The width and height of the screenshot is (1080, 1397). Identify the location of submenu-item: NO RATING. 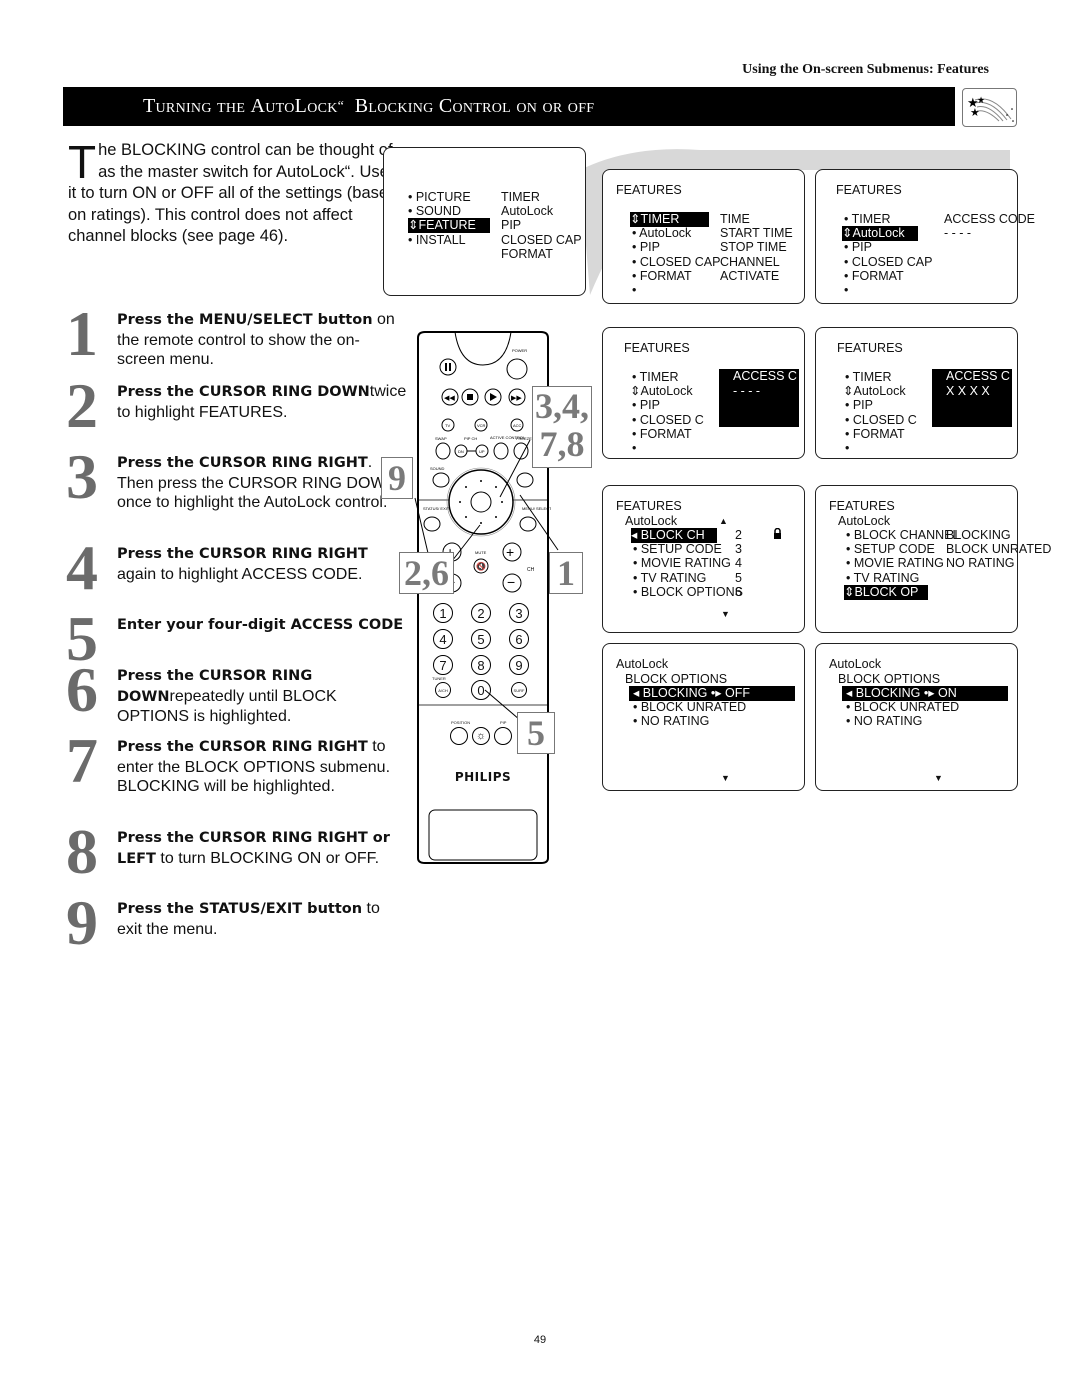
(980, 563).